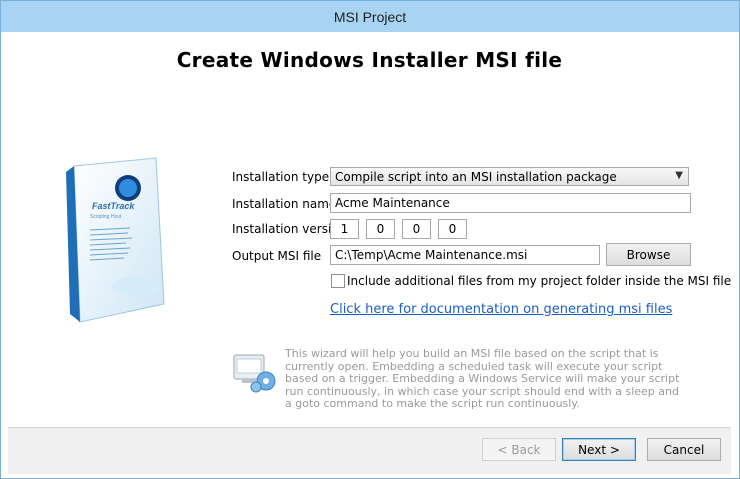 This screenshot has width=740, height=479. What do you see at coordinates (344, 229) in the screenshot?
I see `version-major-input: 1` at bounding box center [344, 229].